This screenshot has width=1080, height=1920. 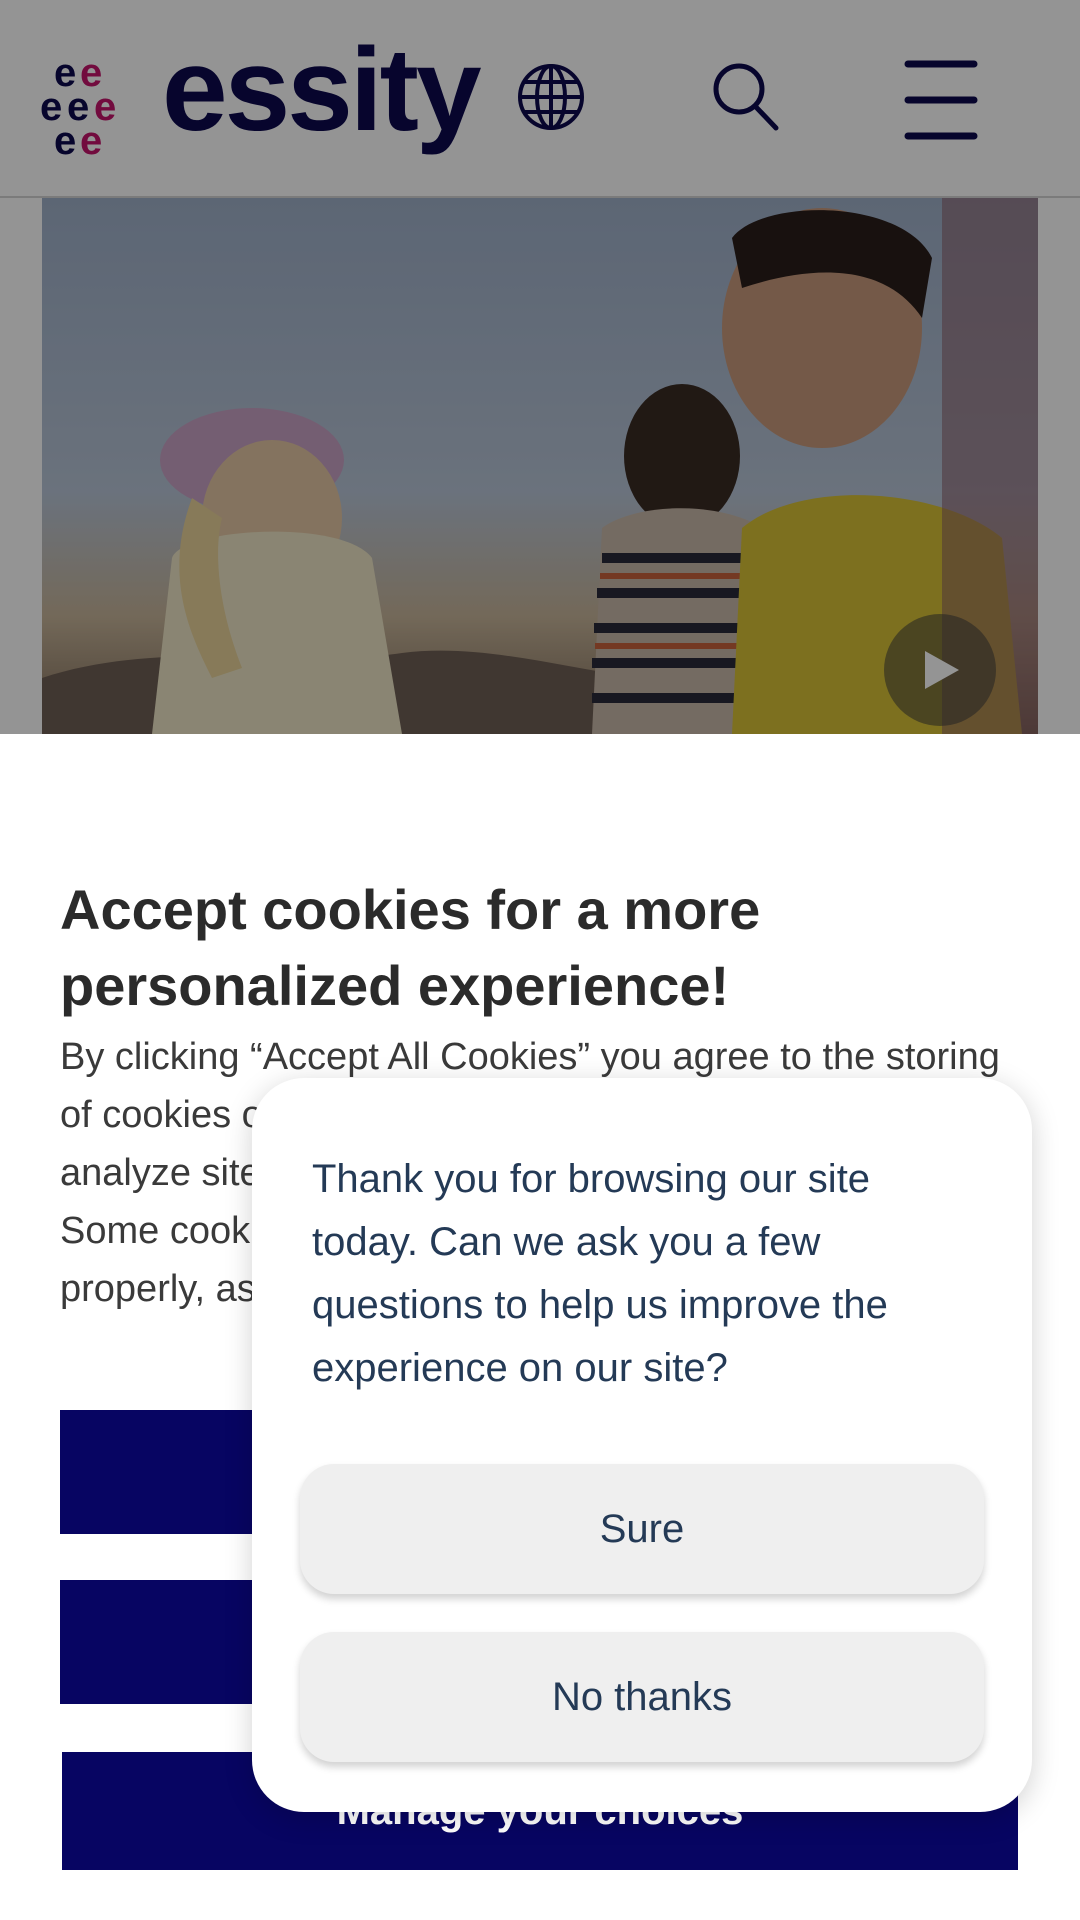 I want to click on sure-button: Sure, so click(x=642, y=1529).